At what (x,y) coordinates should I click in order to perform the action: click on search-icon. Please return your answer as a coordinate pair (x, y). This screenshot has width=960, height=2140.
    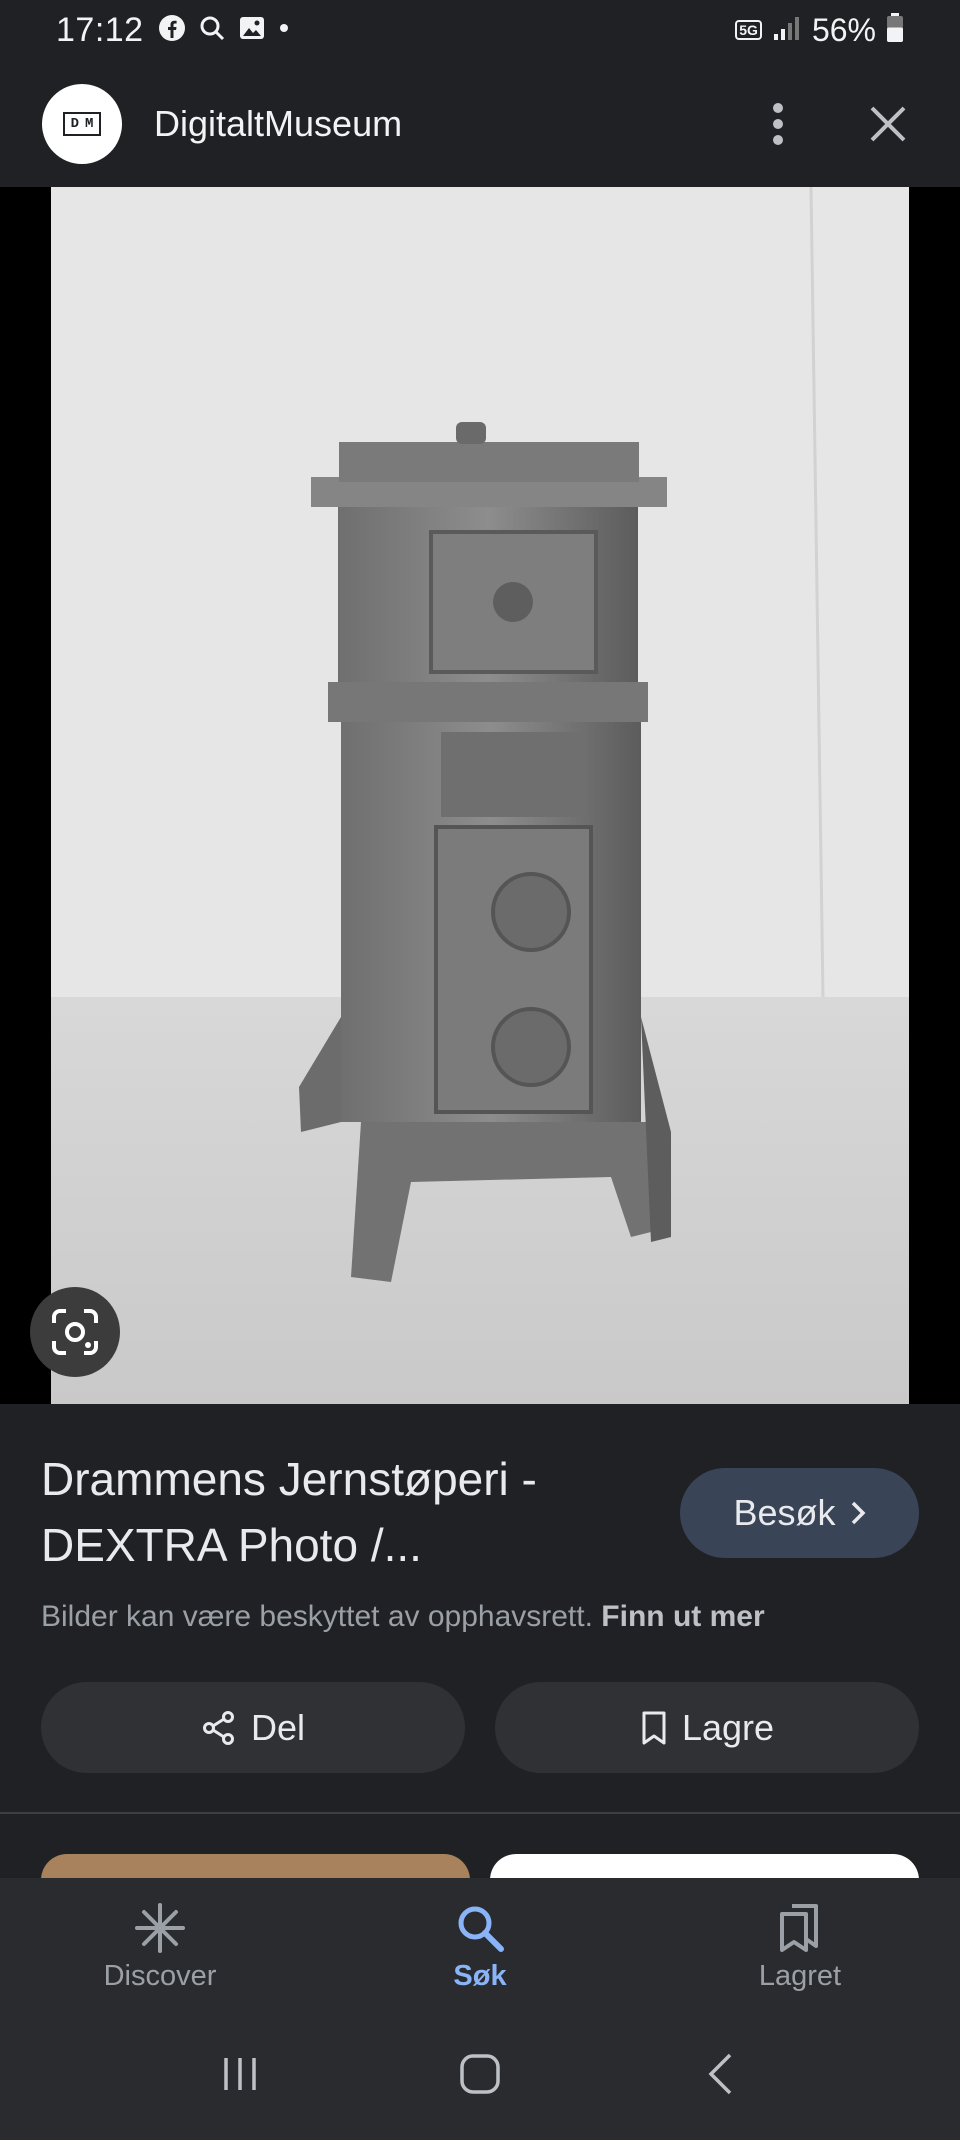
    Looking at the image, I should click on (481, 1929).